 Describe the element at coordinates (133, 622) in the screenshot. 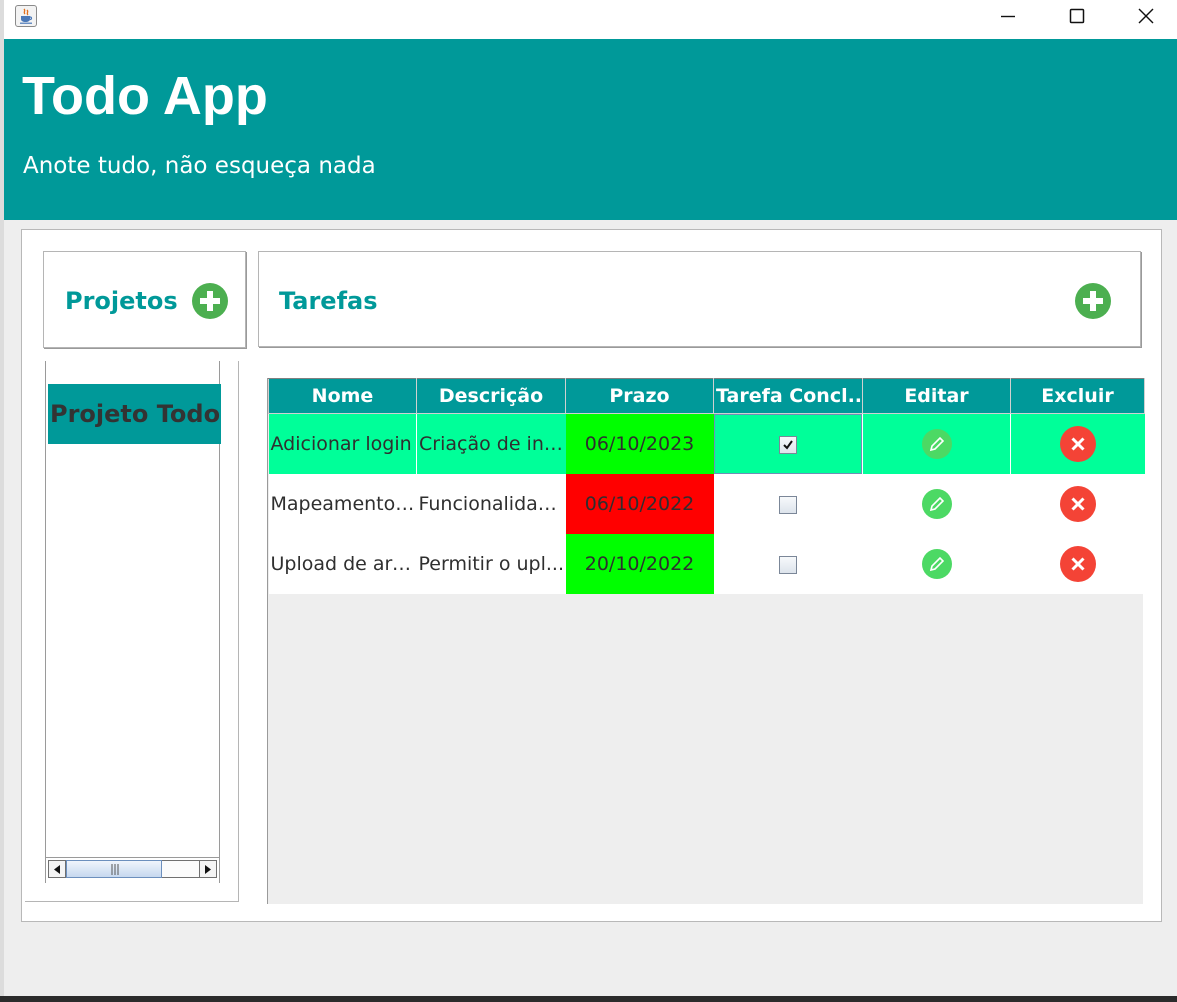

I see `project-list: Projeto Todo` at that location.